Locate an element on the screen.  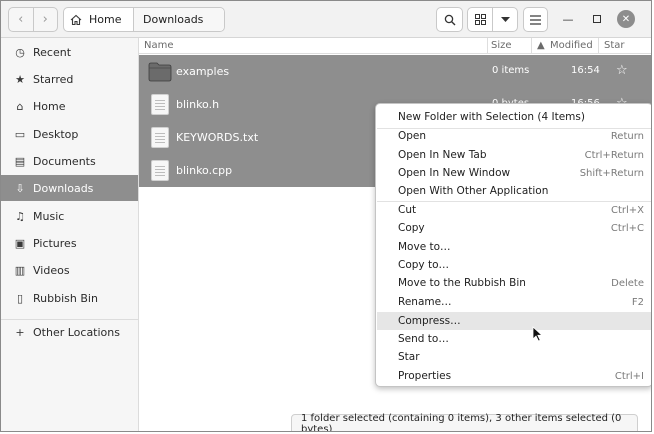
music-icon: ♫ is located at coordinates (20, 216).